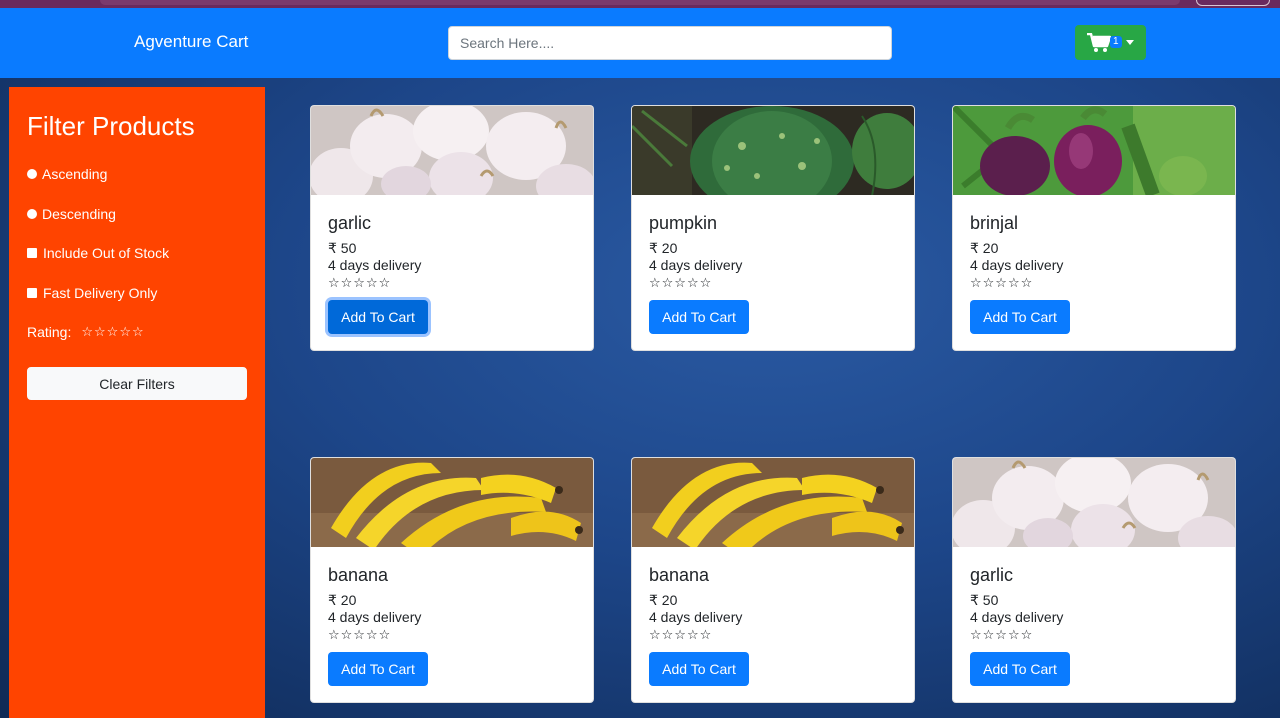 The width and height of the screenshot is (1280, 718). I want to click on chevron-down-icon, so click(1130, 42).